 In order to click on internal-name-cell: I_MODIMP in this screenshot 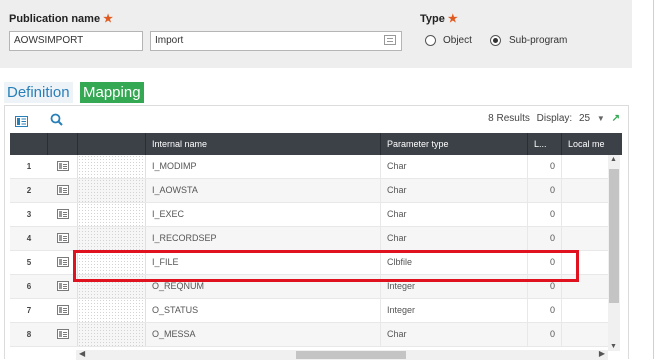, I will do `click(263, 166)`.